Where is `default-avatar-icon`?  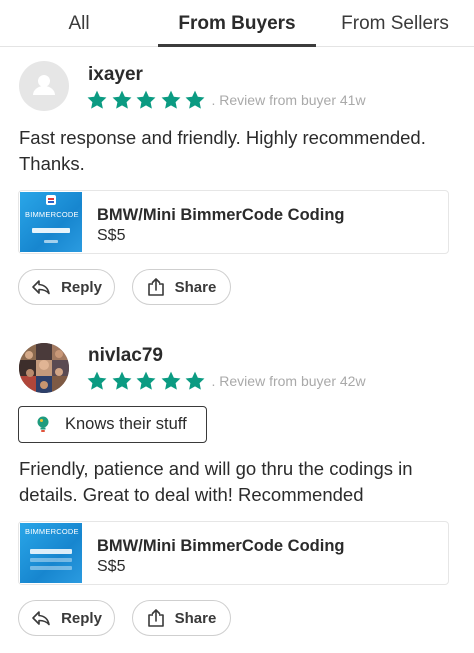 default-avatar-icon is located at coordinates (44, 85).